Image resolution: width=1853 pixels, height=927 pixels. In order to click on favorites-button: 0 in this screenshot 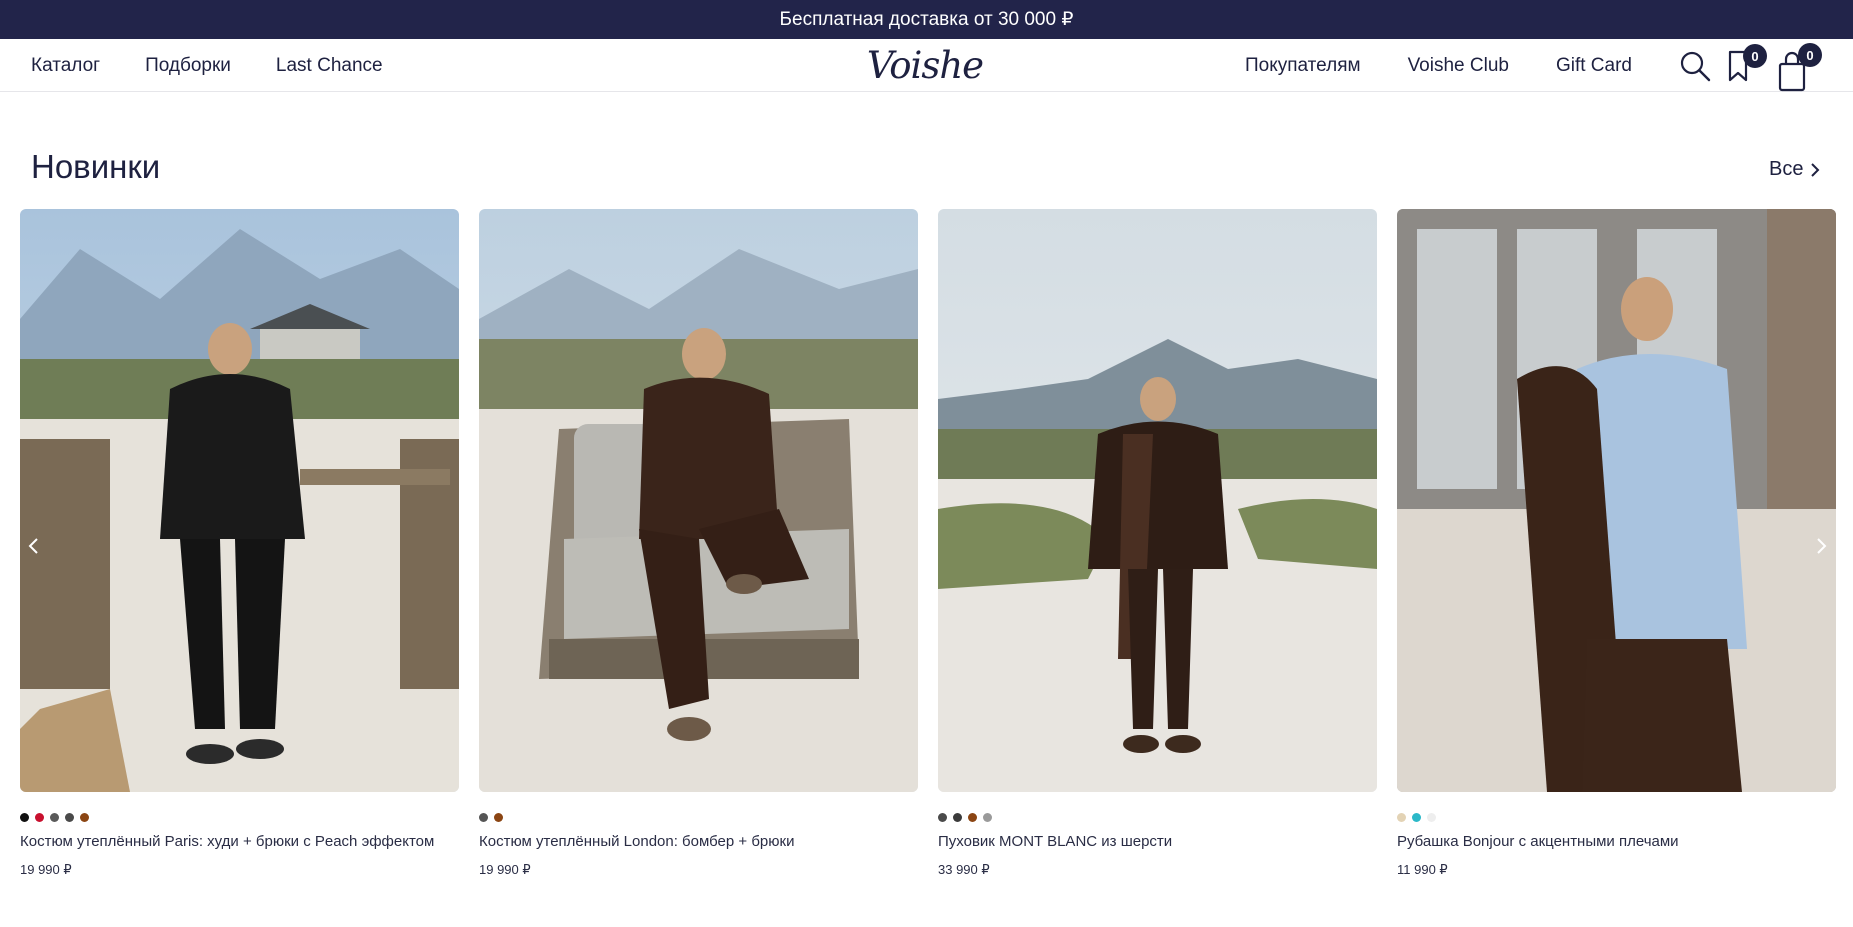, I will do `click(1746, 64)`.